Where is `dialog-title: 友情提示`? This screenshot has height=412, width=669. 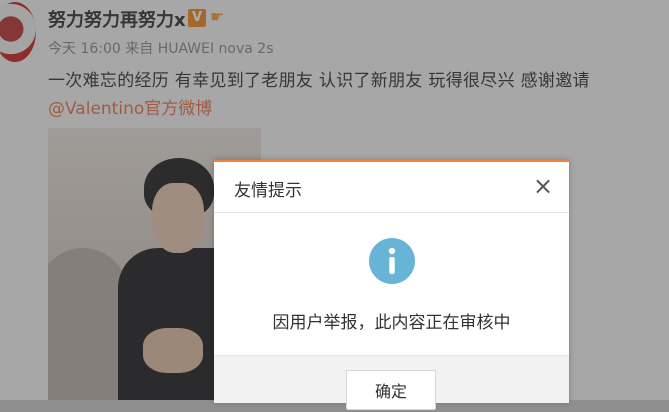
dialog-title: 友情提示 is located at coordinates (268, 191).